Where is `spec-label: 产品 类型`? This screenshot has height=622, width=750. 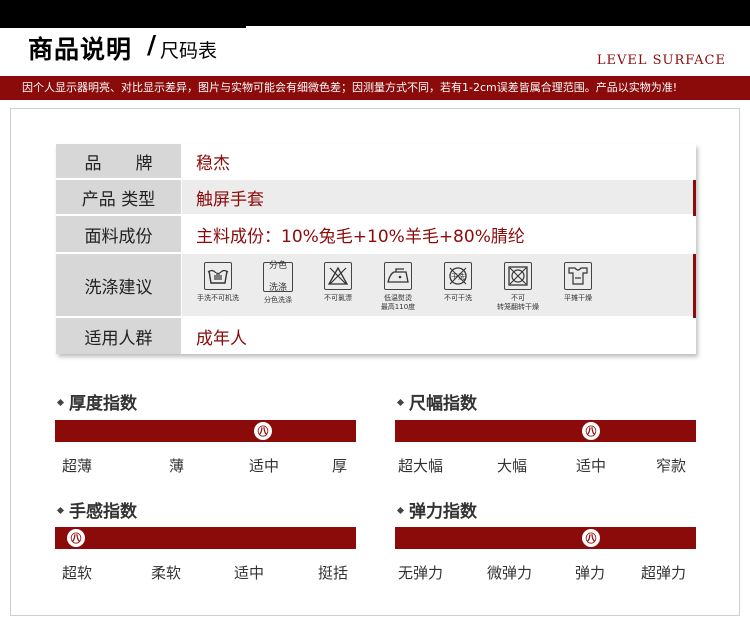 spec-label: 产品 类型 is located at coordinates (119, 197).